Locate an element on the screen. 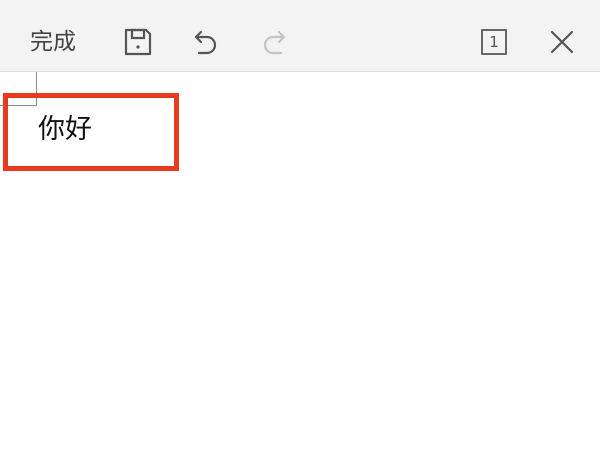 This screenshot has width=600, height=450. redo-button is located at coordinates (274, 42).